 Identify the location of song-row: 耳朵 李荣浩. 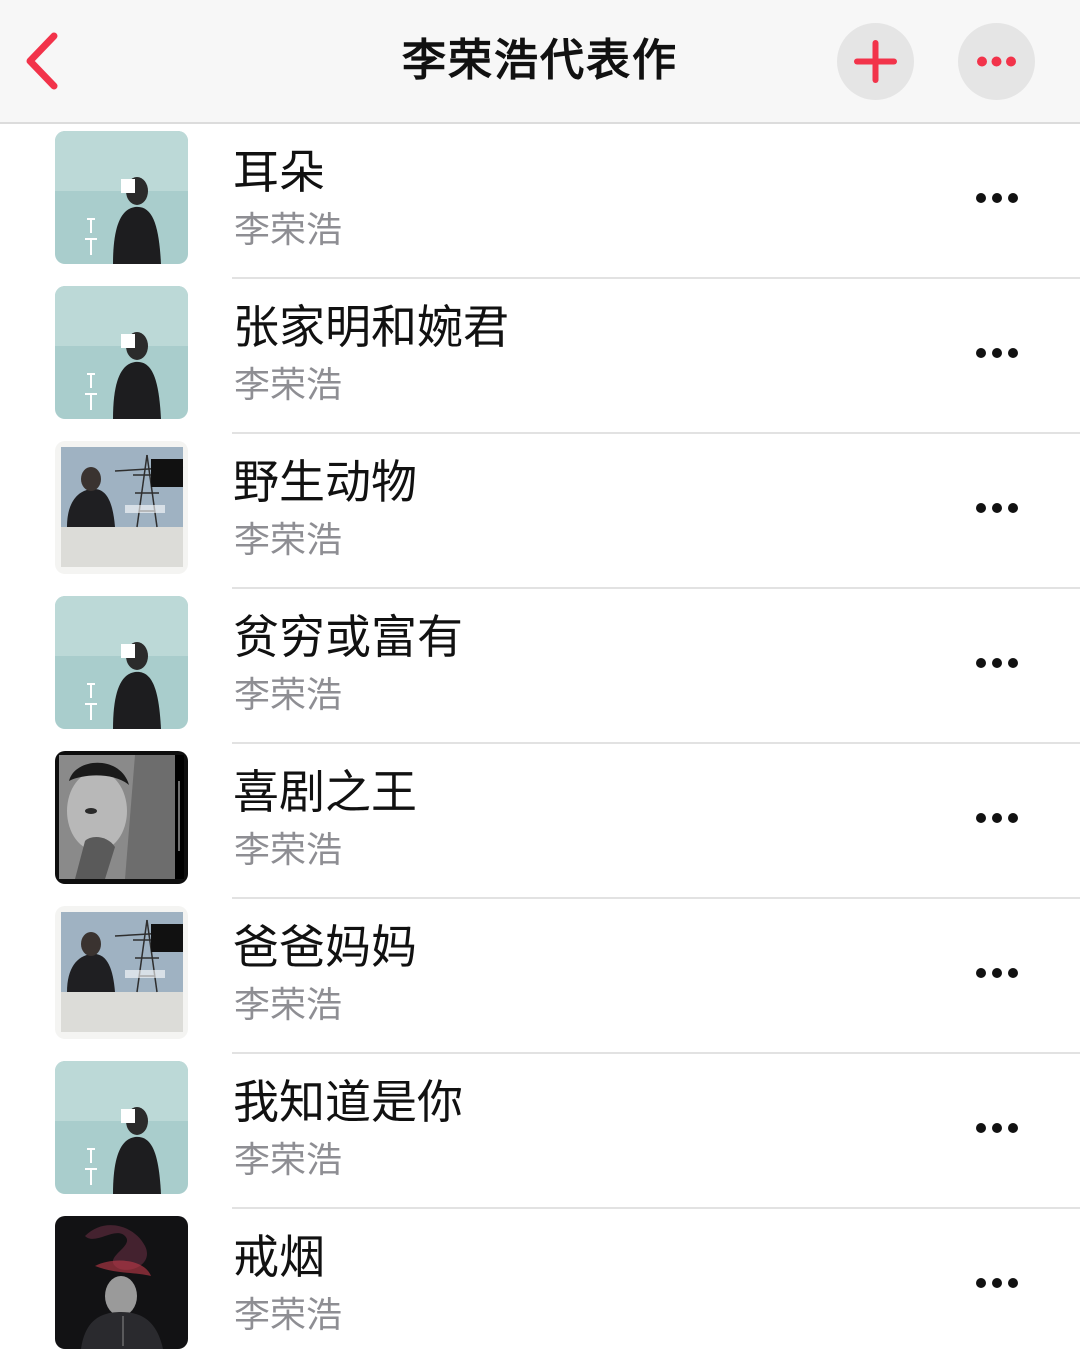
(540, 201).